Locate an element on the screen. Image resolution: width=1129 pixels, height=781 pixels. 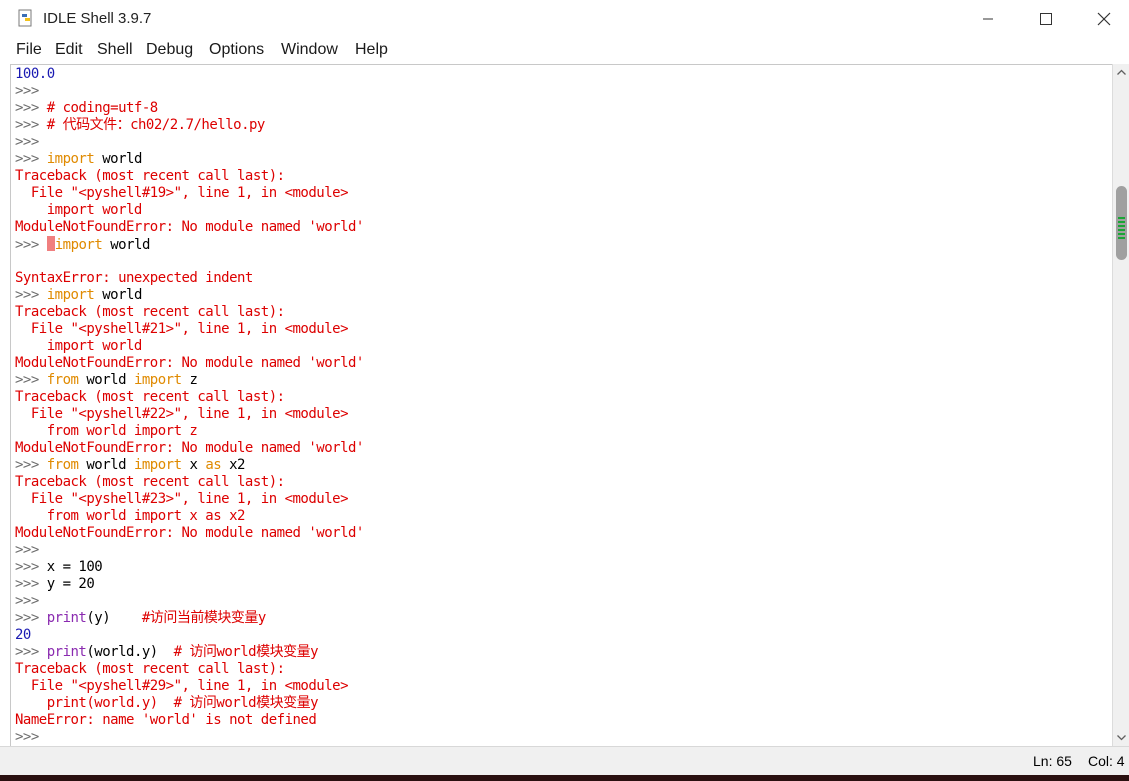
shell-text-error: from world import z is located at coordinates (106, 431).